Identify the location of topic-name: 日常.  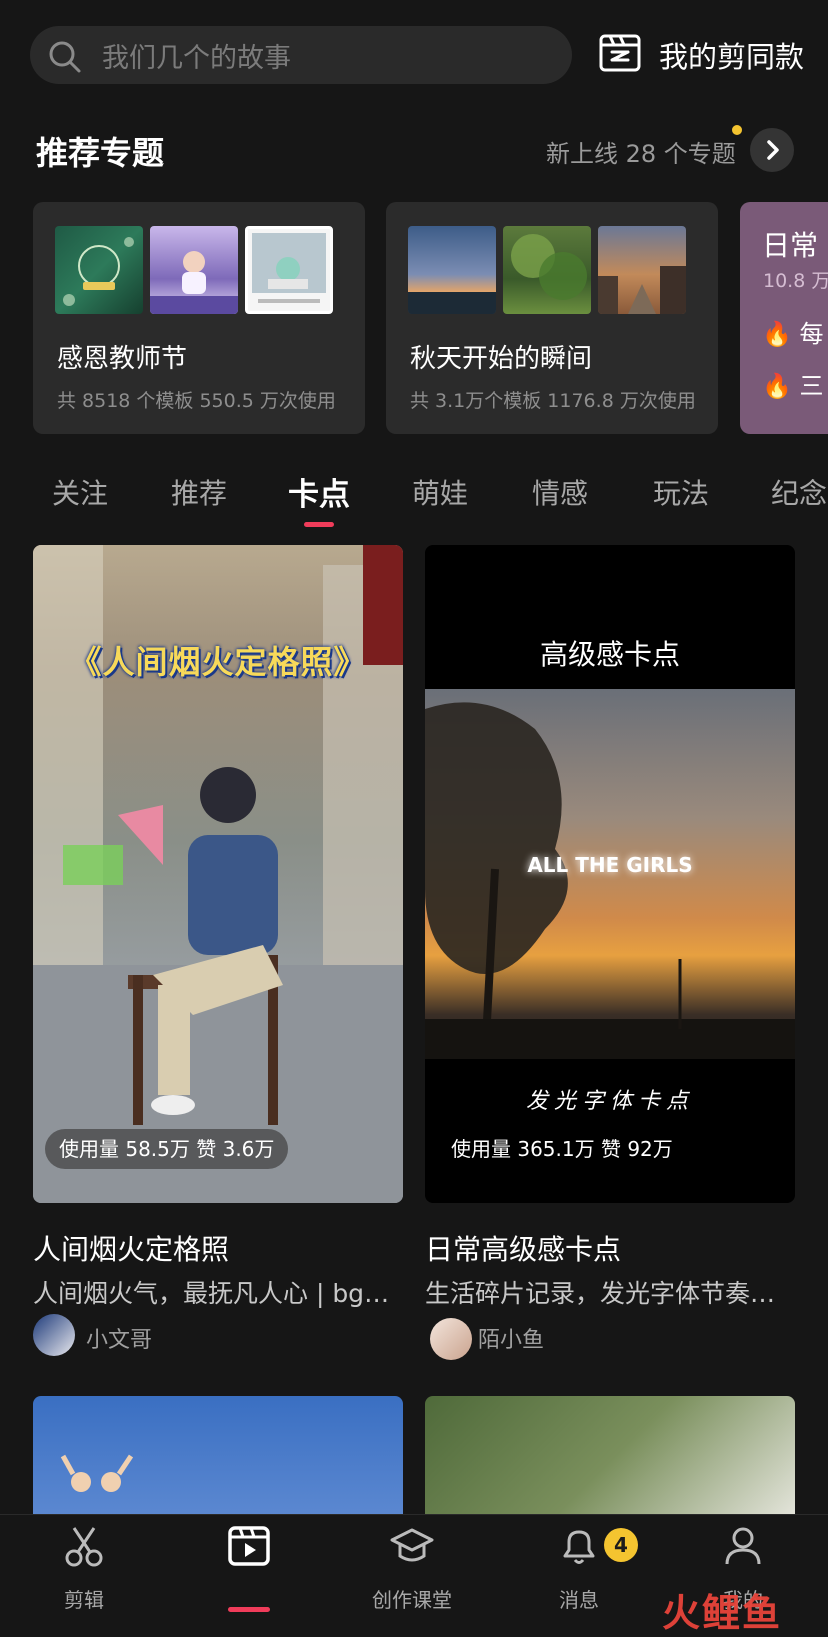
(790, 245).